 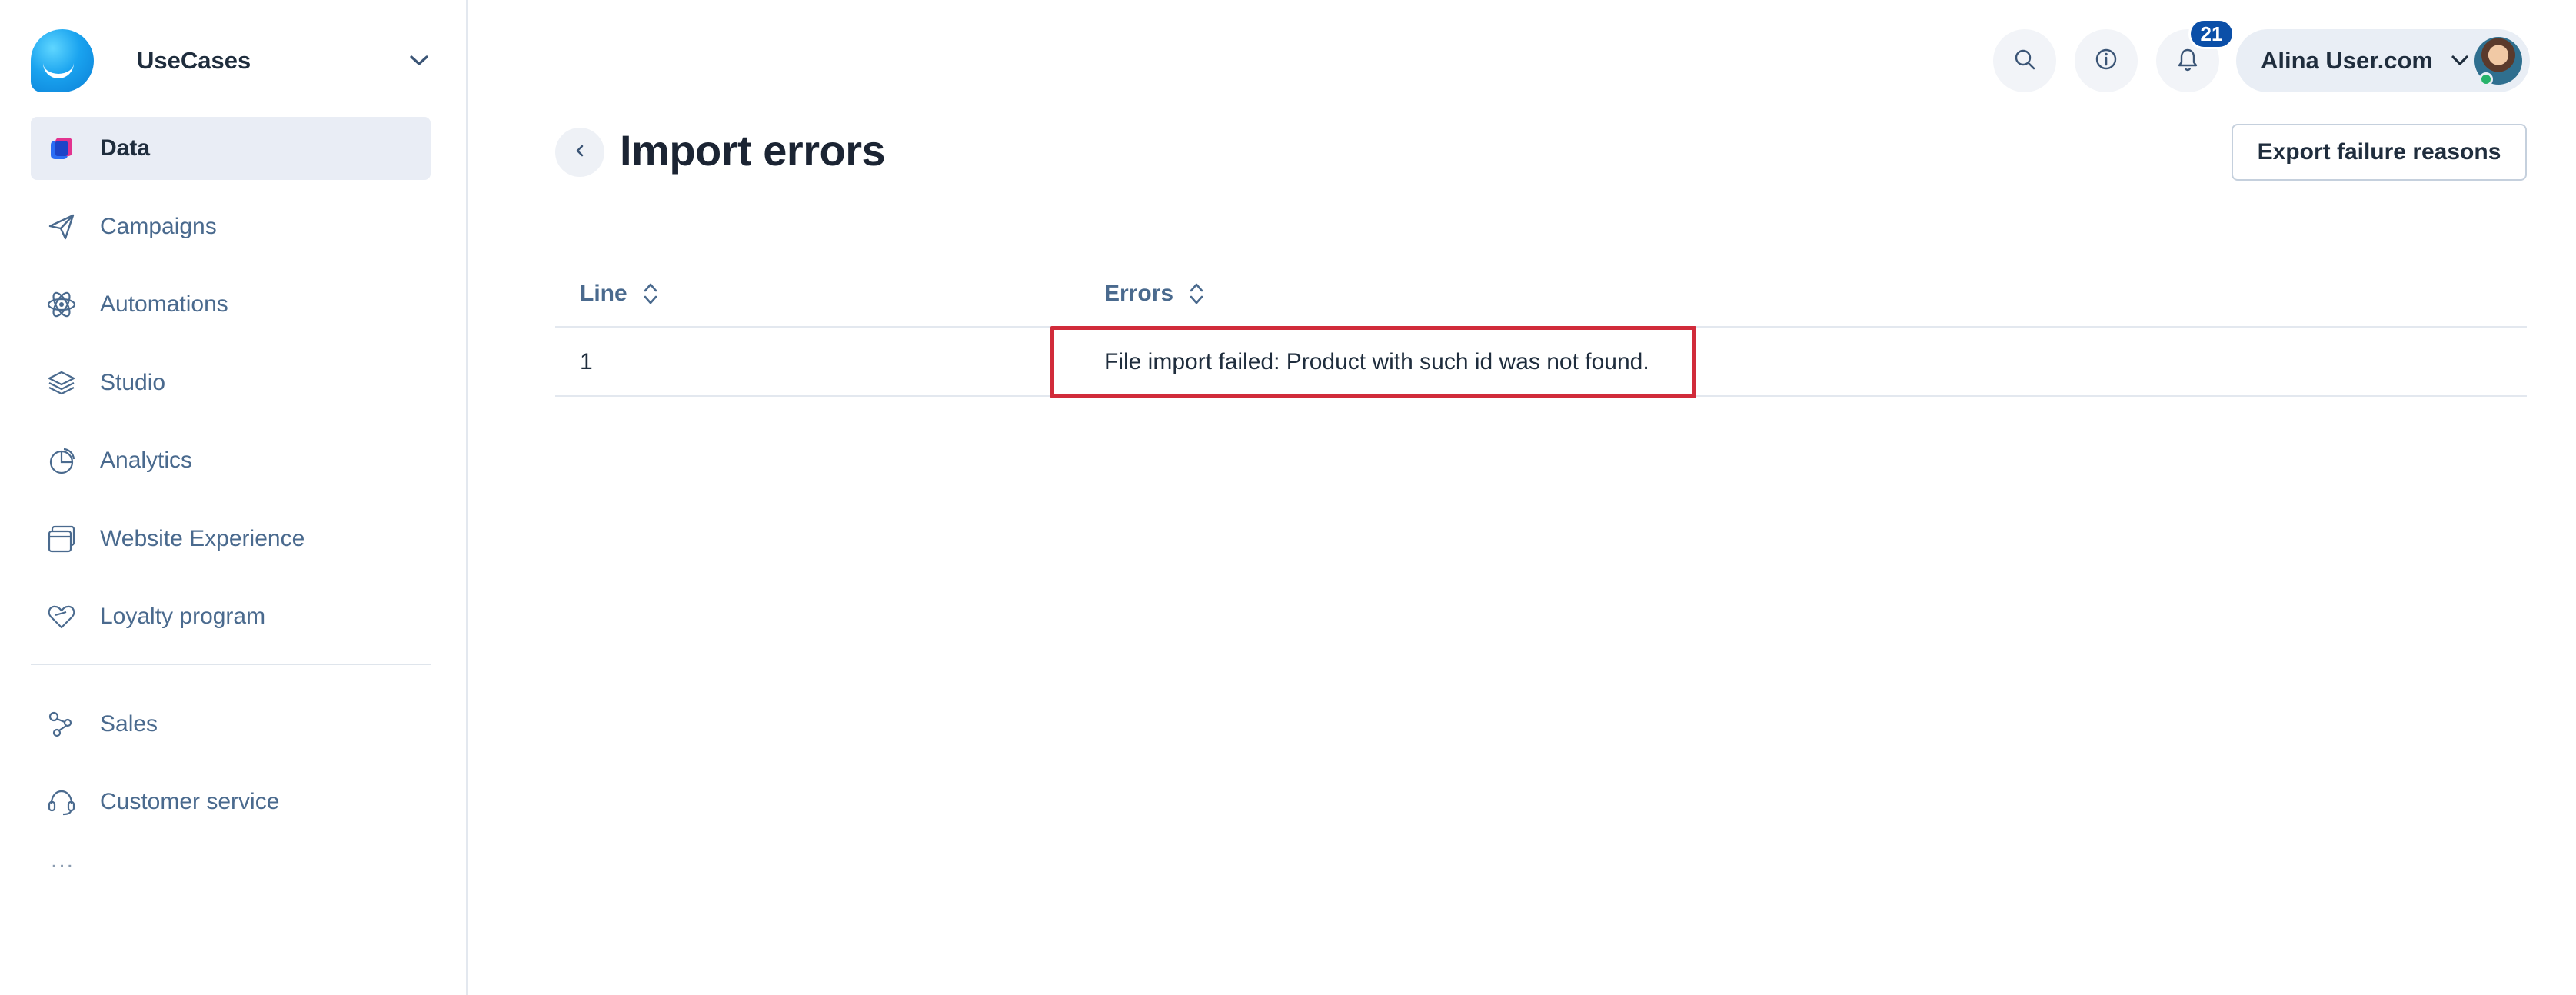 I want to click on workspace-switcher: UseCases, so click(x=231, y=60).